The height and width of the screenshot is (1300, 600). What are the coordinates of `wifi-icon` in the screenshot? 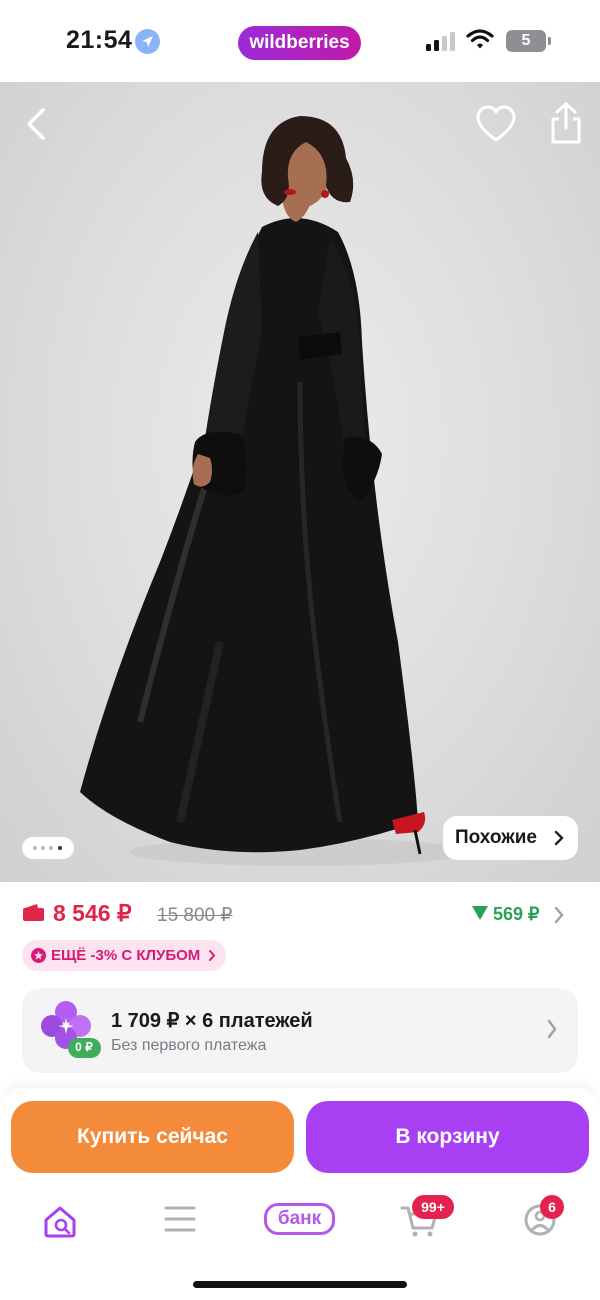 It's located at (480, 39).